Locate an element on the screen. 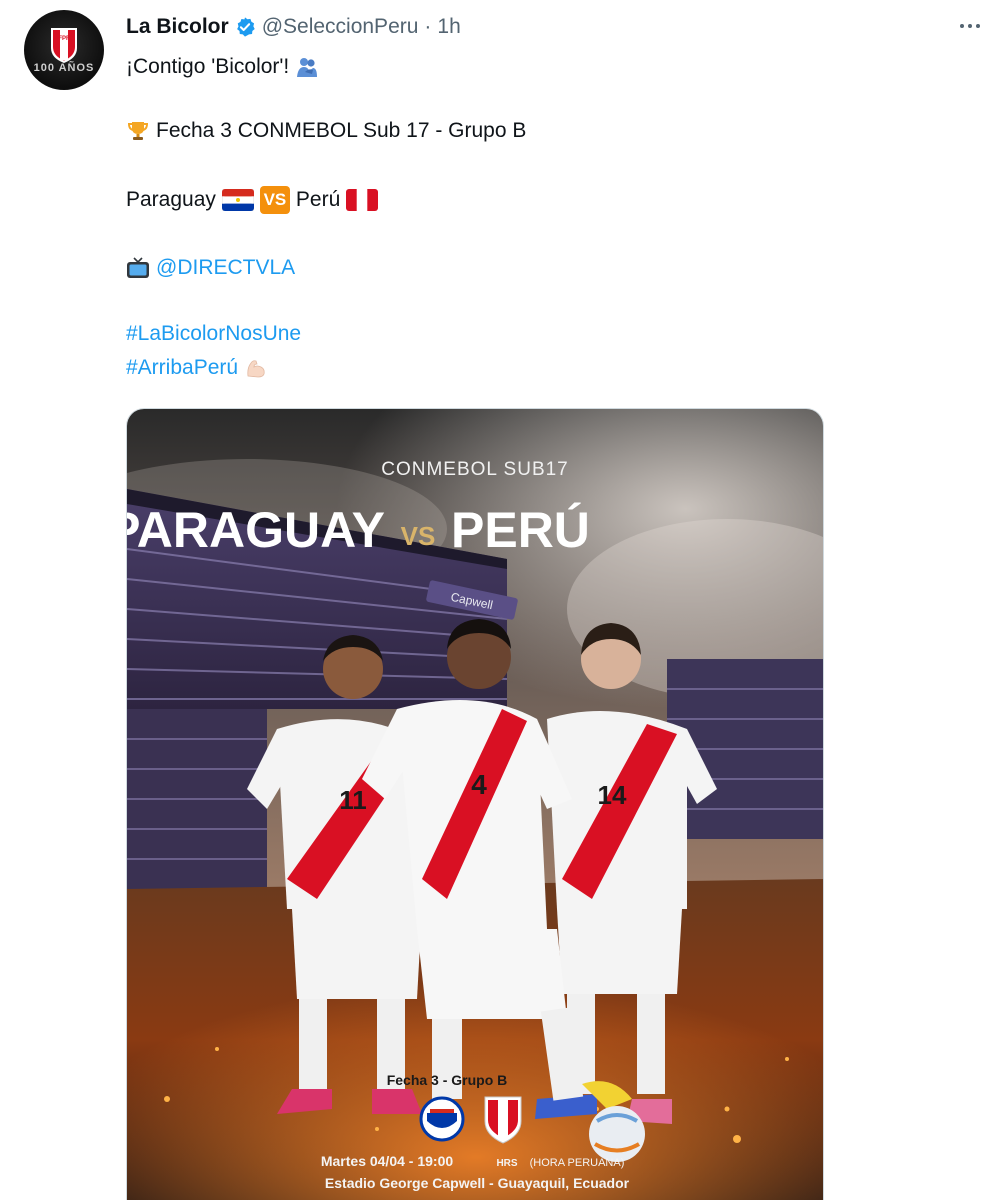 The width and height of the screenshot is (996, 1200). greeting-text: ¡Contigo 'Bicolor'! is located at coordinates (208, 66).